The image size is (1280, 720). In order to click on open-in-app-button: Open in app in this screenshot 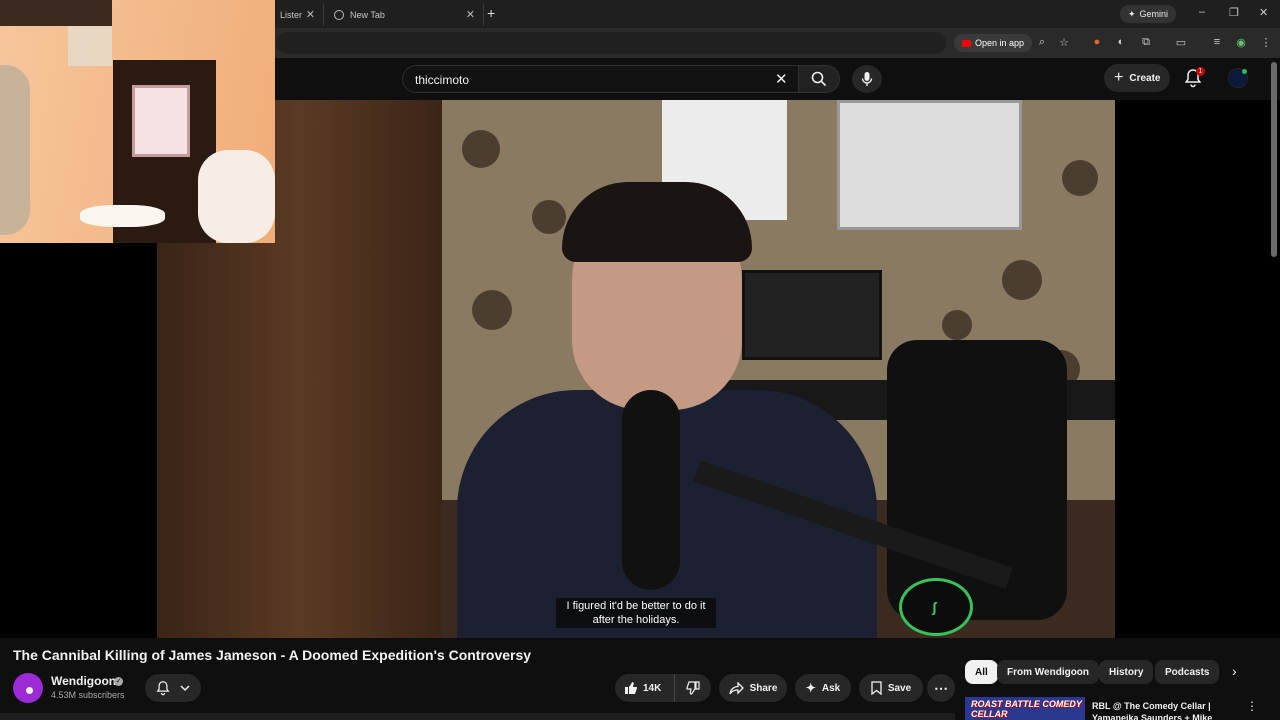, I will do `click(993, 43)`.